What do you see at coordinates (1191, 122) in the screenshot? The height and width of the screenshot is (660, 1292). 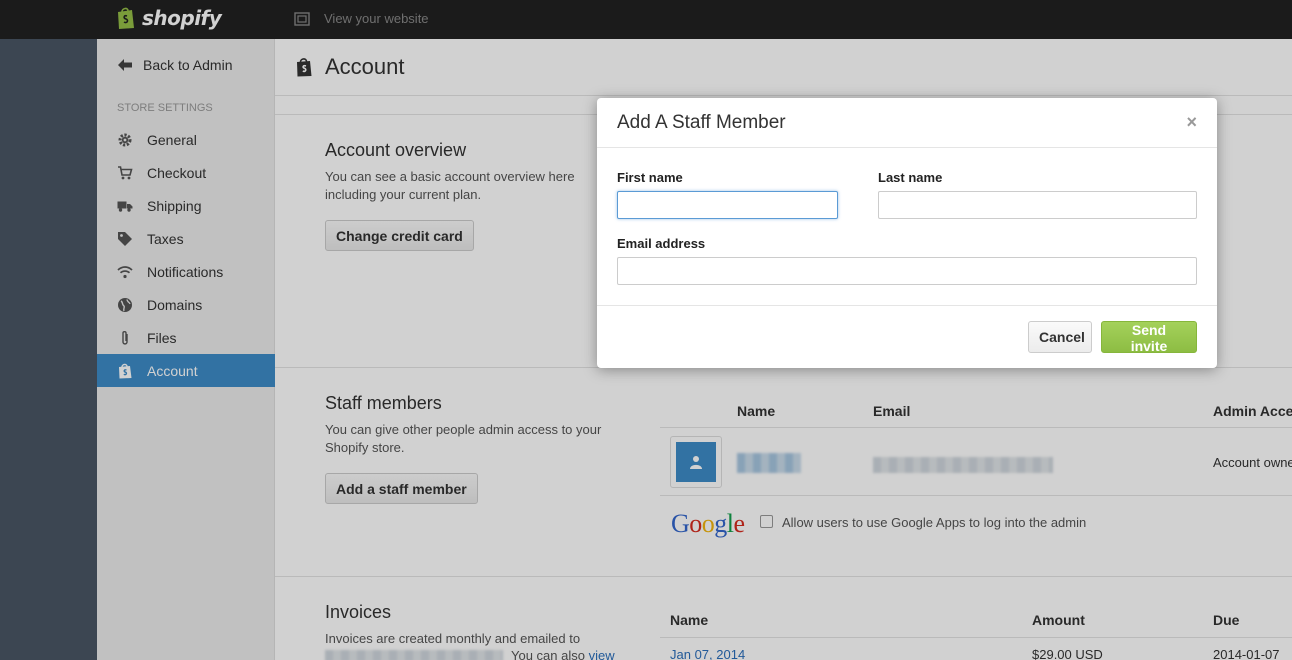 I see `close-icon: ×` at bounding box center [1191, 122].